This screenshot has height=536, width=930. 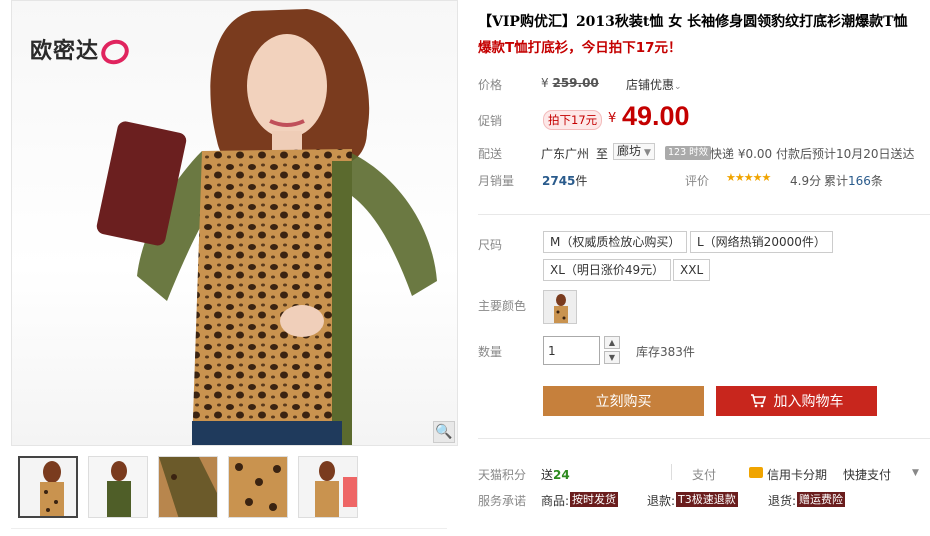 I want to click on thumbnail-strip, so click(x=188, y=487).